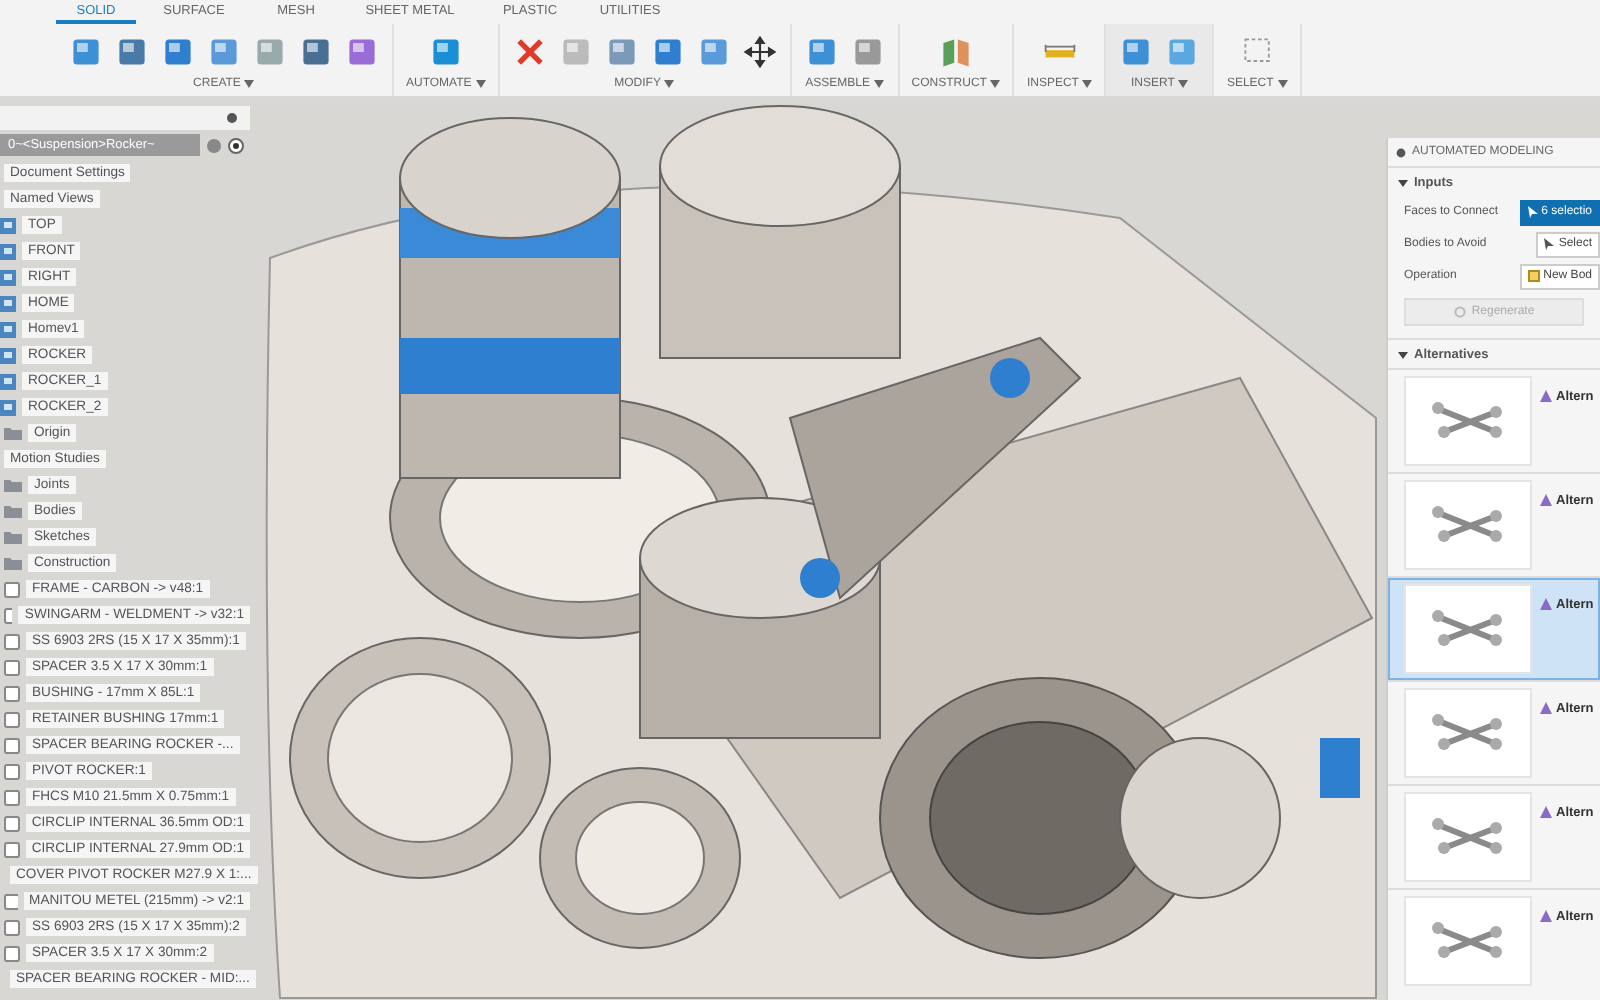  I want to click on folder-icon, so click(13, 433).